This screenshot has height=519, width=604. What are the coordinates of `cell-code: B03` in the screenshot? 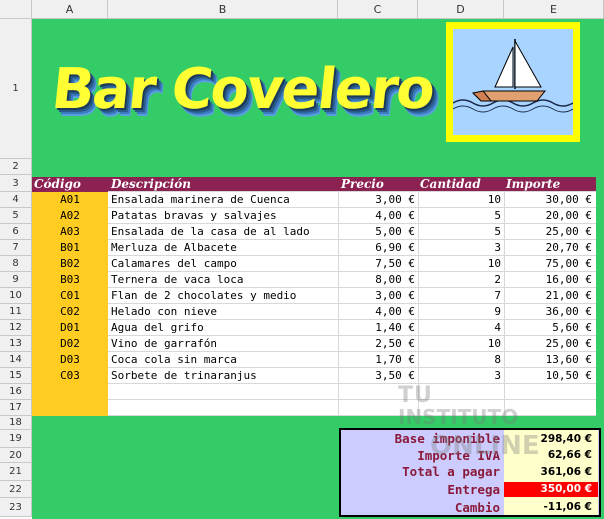 It's located at (70, 280).